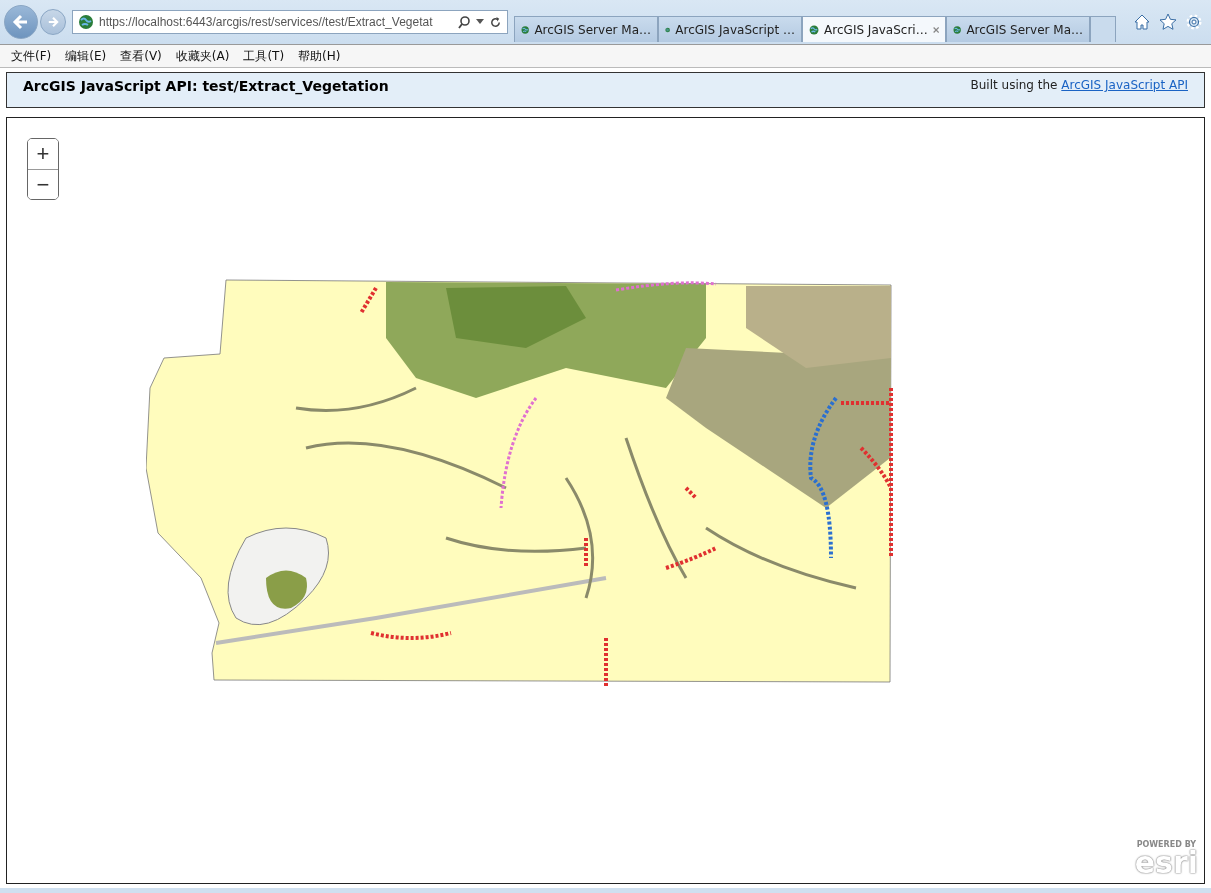 This screenshot has height=893, width=1211. Describe the element at coordinates (1166, 858) in the screenshot. I see `powered-by-logo: POWERED BY esri` at that location.